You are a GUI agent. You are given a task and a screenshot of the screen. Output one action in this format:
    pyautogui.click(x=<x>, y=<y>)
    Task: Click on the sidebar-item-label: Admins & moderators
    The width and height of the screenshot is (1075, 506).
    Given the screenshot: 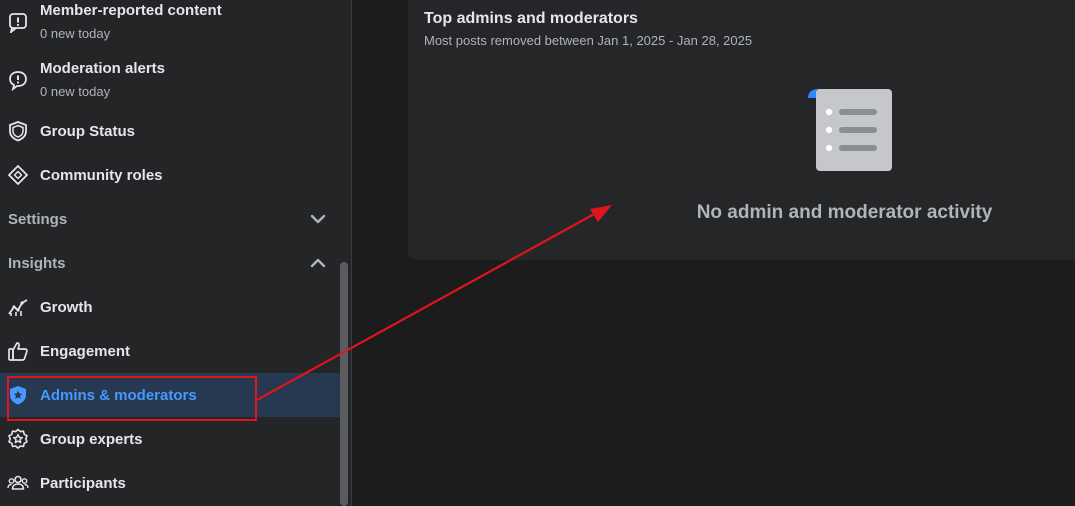 What is the action you would take?
    pyautogui.click(x=118, y=395)
    